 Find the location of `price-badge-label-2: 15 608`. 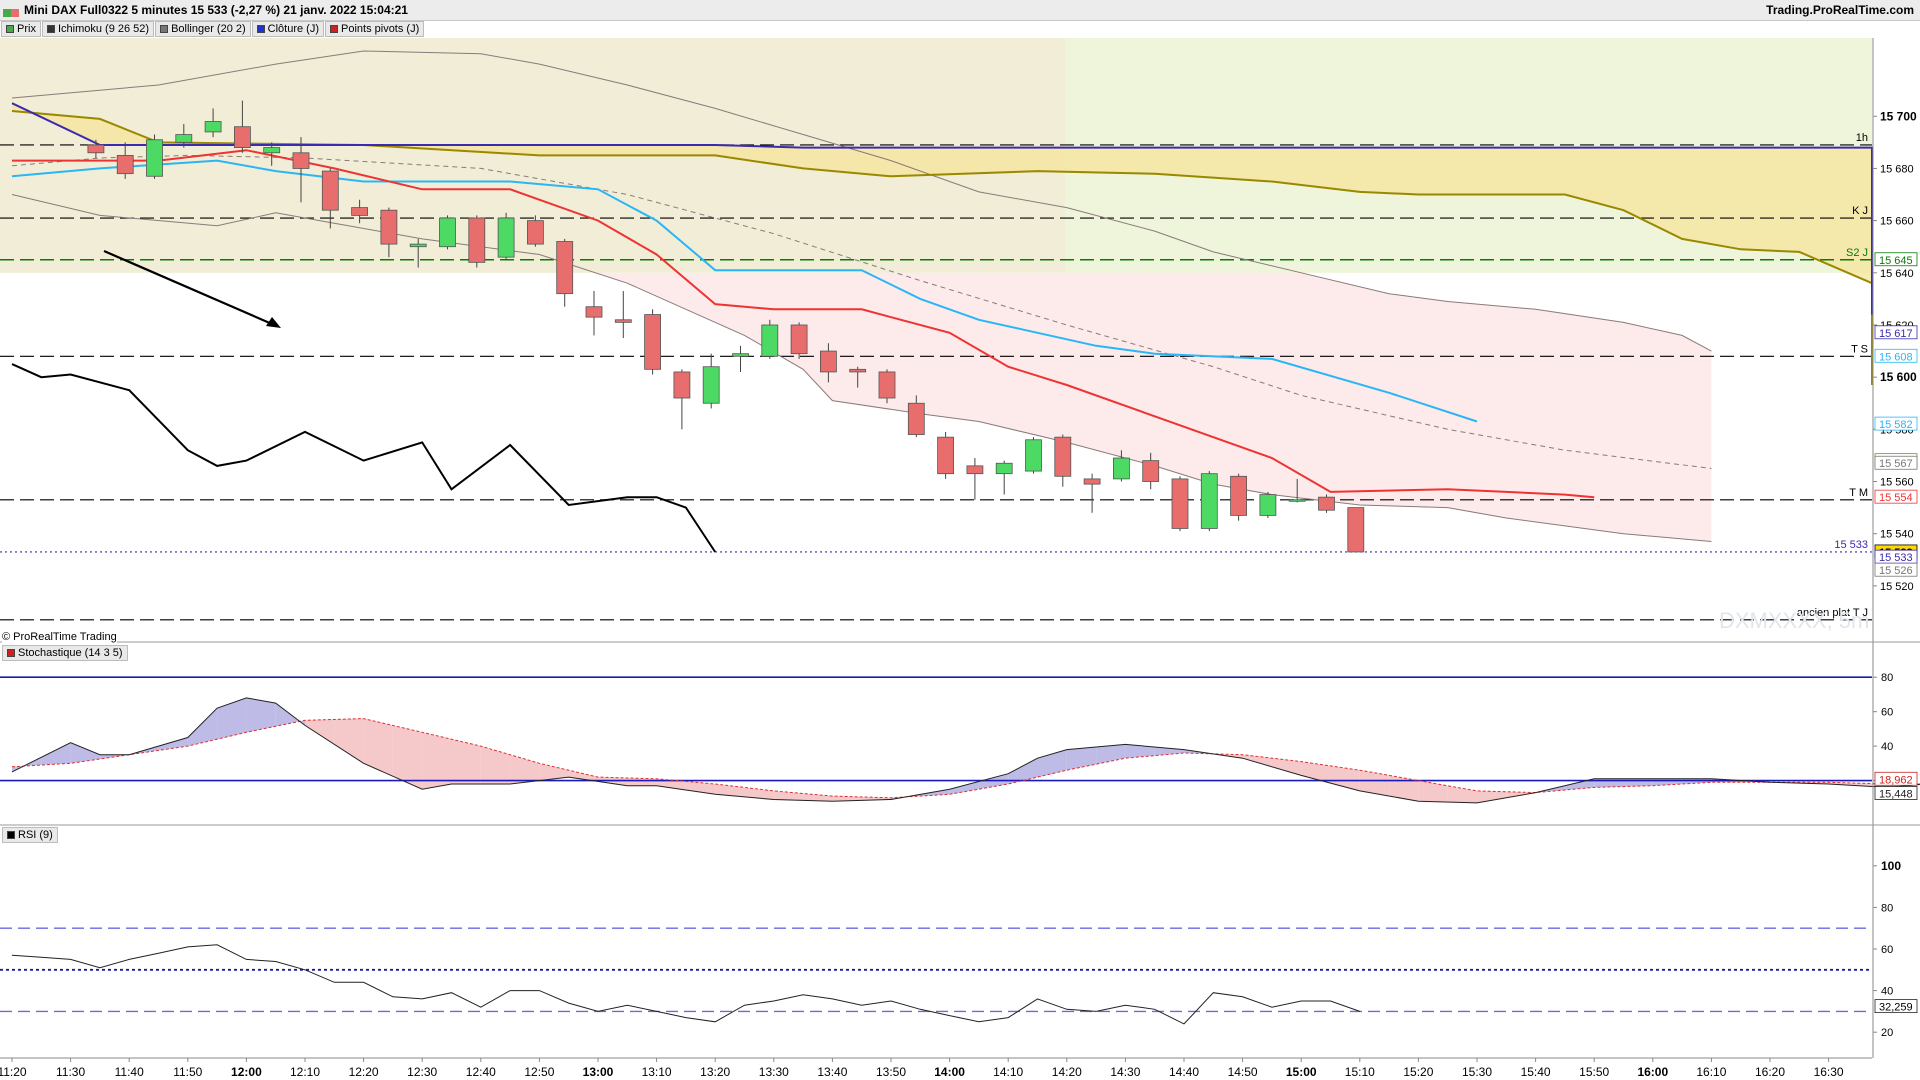

price-badge-label-2: 15 608 is located at coordinates (1896, 357).